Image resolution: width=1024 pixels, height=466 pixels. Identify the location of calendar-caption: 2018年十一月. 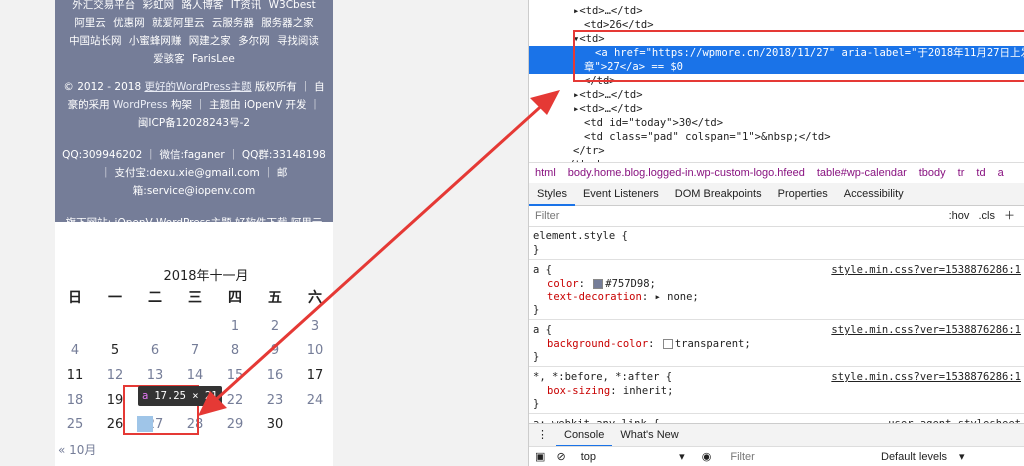
(206, 276).